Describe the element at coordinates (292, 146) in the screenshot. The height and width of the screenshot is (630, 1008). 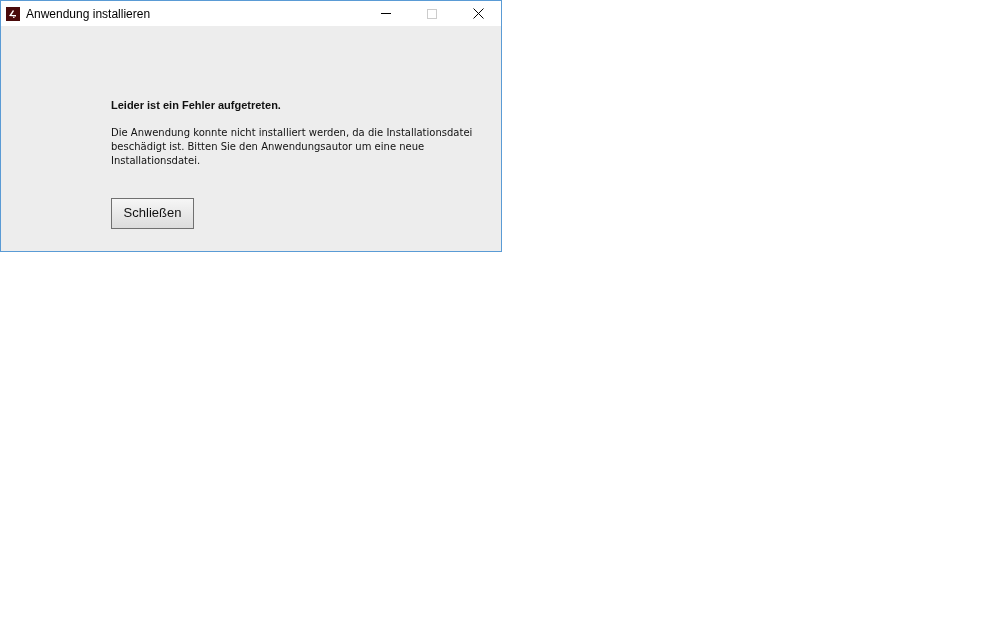
I see `error-message: Die Anwendung konnte nicht installiert werden, da die Installationsdatei beschädigt ist. Bitten Sie den Anwendungsautor um eine neue Installationsdatei.` at that location.